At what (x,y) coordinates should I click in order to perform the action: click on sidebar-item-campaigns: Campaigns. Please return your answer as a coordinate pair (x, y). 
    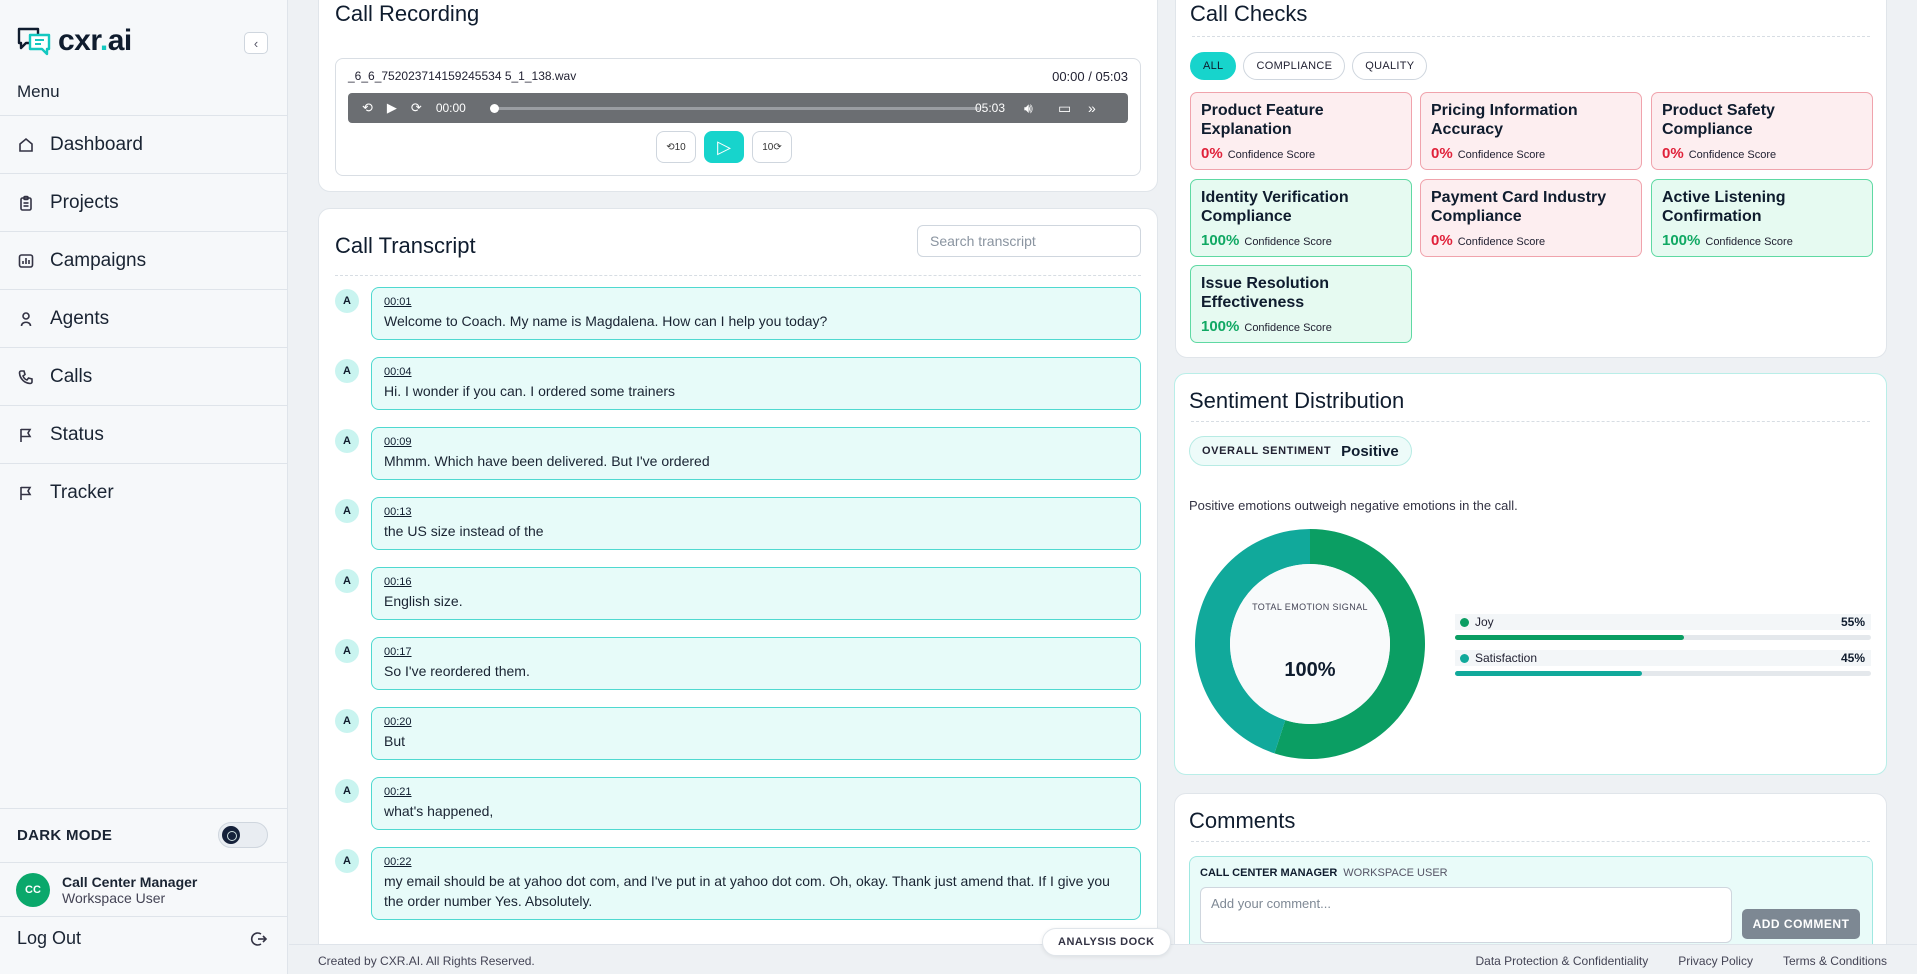
    Looking at the image, I should click on (144, 261).